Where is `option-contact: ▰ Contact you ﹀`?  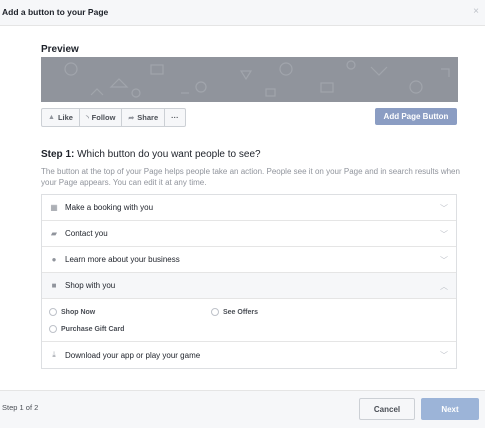 option-contact: ▰ Contact you ﹀ is located at coordinates (249, 234).